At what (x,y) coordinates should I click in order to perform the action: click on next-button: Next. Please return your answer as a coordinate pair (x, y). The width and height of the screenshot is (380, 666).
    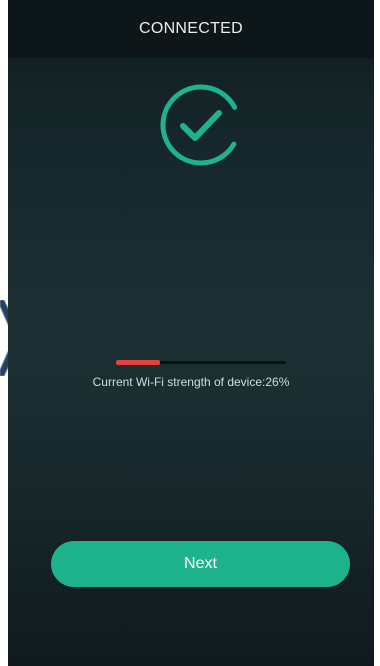
    Looking at the image, I should click on (200, 564).